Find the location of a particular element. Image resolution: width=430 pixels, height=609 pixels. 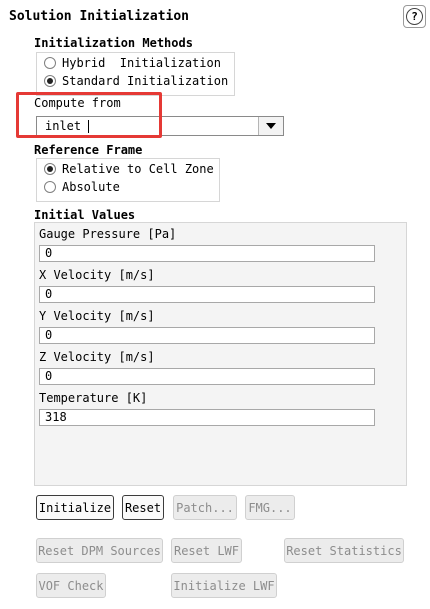

dropdown-arrow-button is located at coordinates (270, 126).